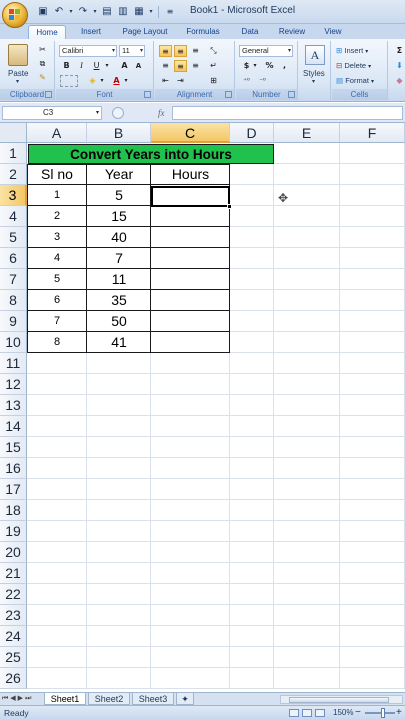 The width and height of the screenshot is (405, 720). What do you see at coordinates (339, 700) in the screenshot?
I see `horizontal-scroll-thumb` at bounding box center [339, 700].